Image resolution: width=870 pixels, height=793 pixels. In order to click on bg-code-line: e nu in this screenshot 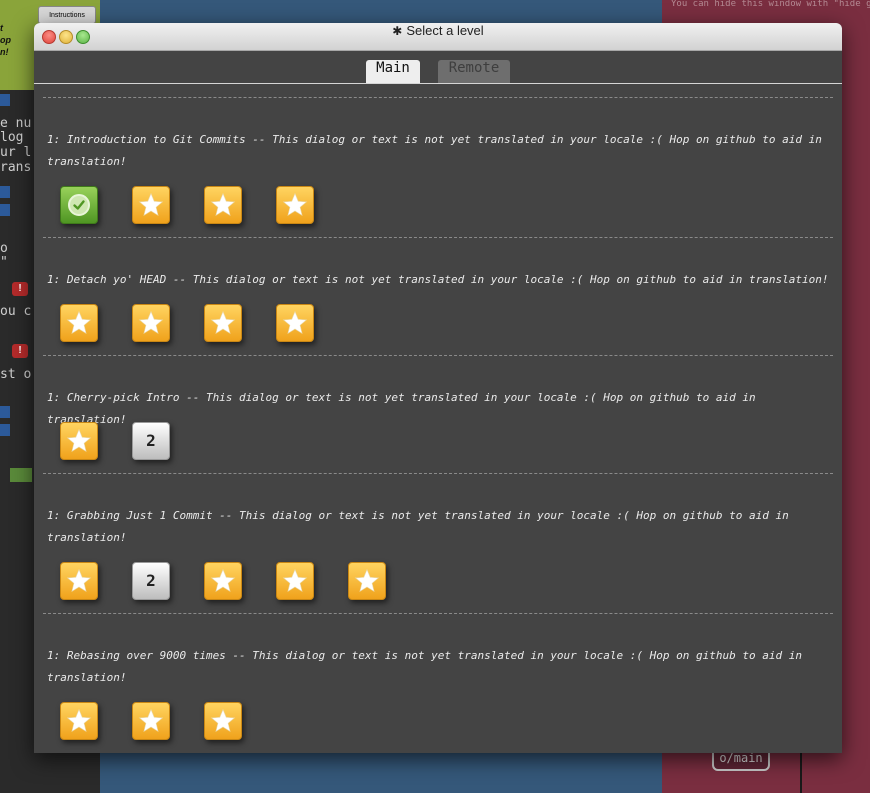, I will do `click(16, 123)`.